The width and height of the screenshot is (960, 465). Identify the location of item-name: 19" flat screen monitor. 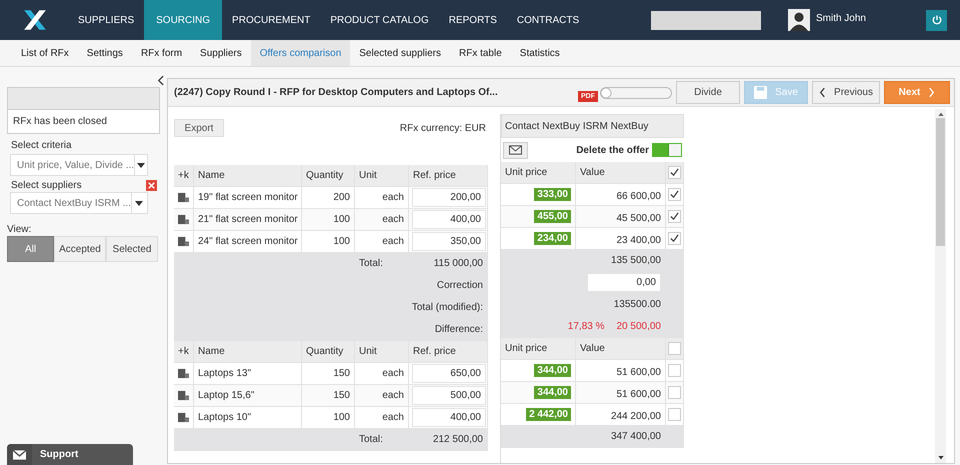
(248, 197).